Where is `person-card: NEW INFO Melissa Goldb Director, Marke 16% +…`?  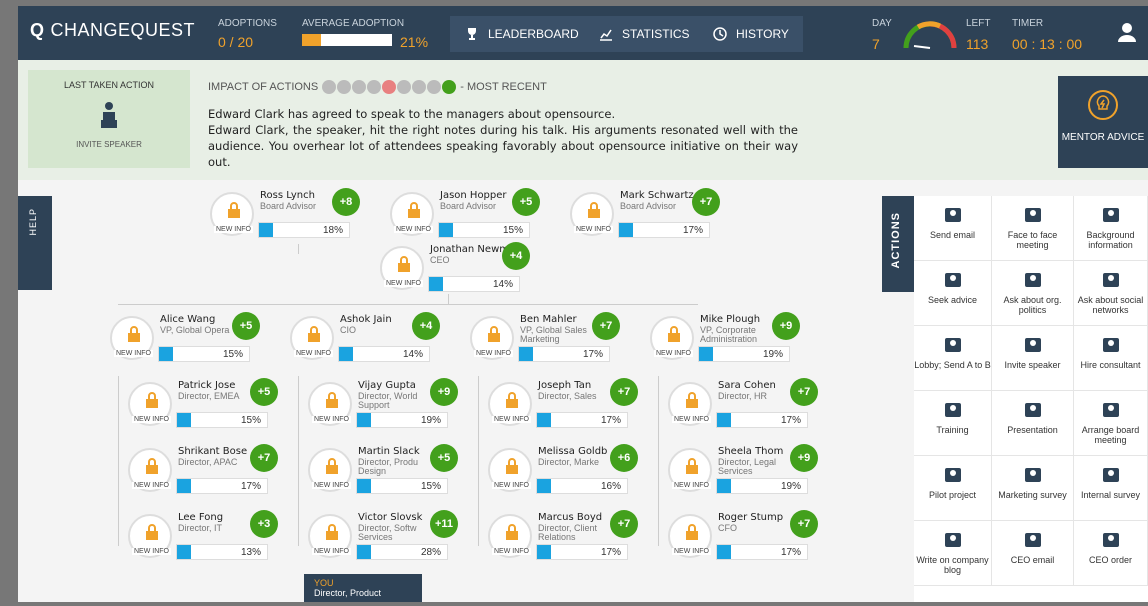 person-card: NEW INFO Melissa Goldb Director, Marke 16% +… is located at coordinates (563, 472).